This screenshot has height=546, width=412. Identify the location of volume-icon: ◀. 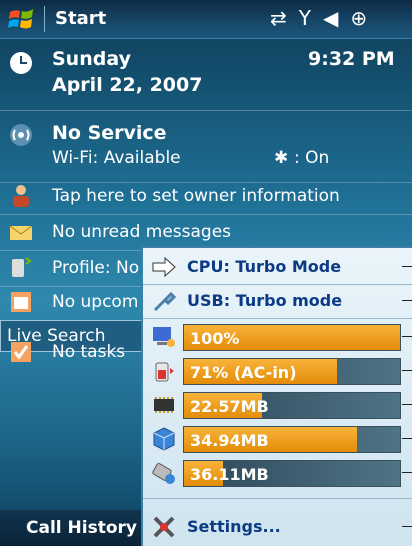
(330, 18).